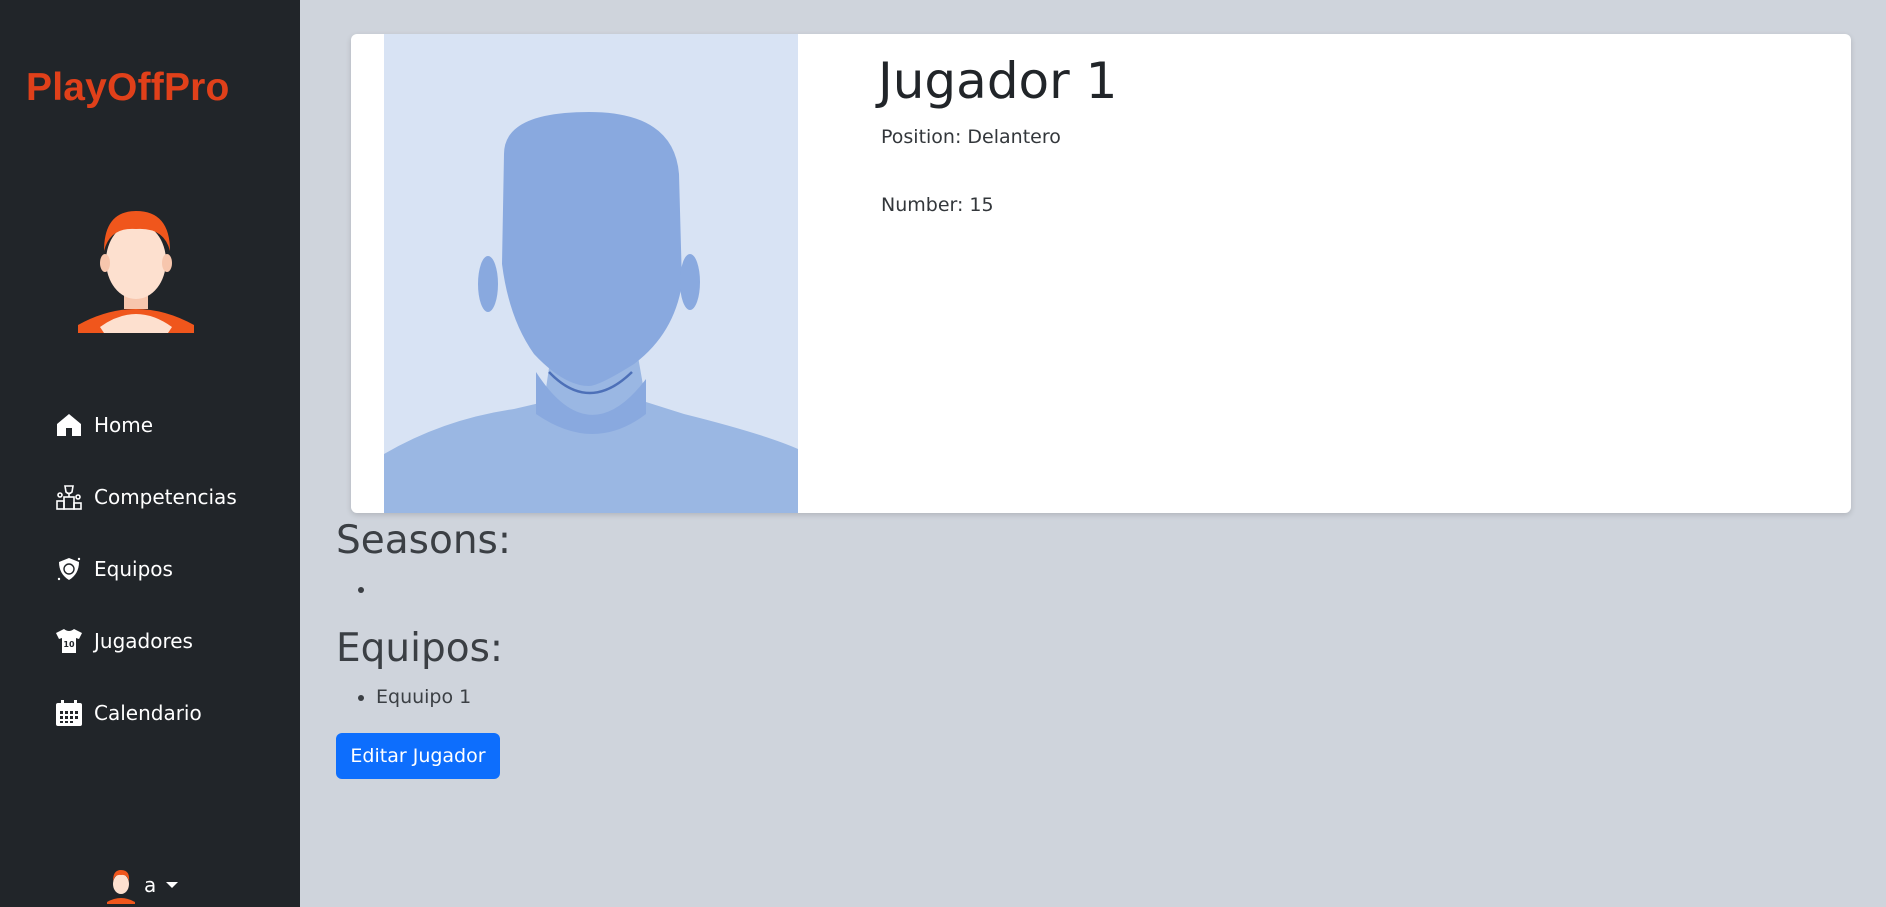 The height and width of the screenshot is (907, 1886). I want to click on sidebar-item-equipos: Equipos, so click(169, 569).